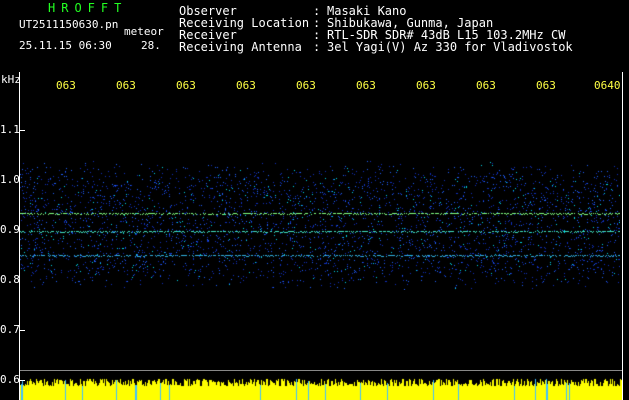  Describe the element at coordinates (10, 129) in the screenshot. I see `y-tick-label: 1.1` at that location.